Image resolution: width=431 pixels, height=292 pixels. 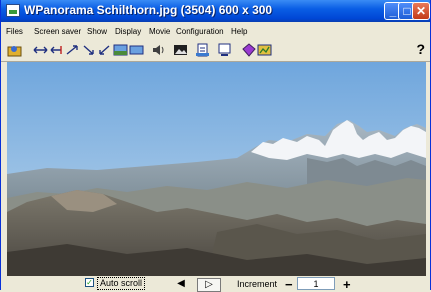 What do you see at coordinates (180, 50) in the screenshot?
I see `landscape-icon` at bounding box center [180, 50].